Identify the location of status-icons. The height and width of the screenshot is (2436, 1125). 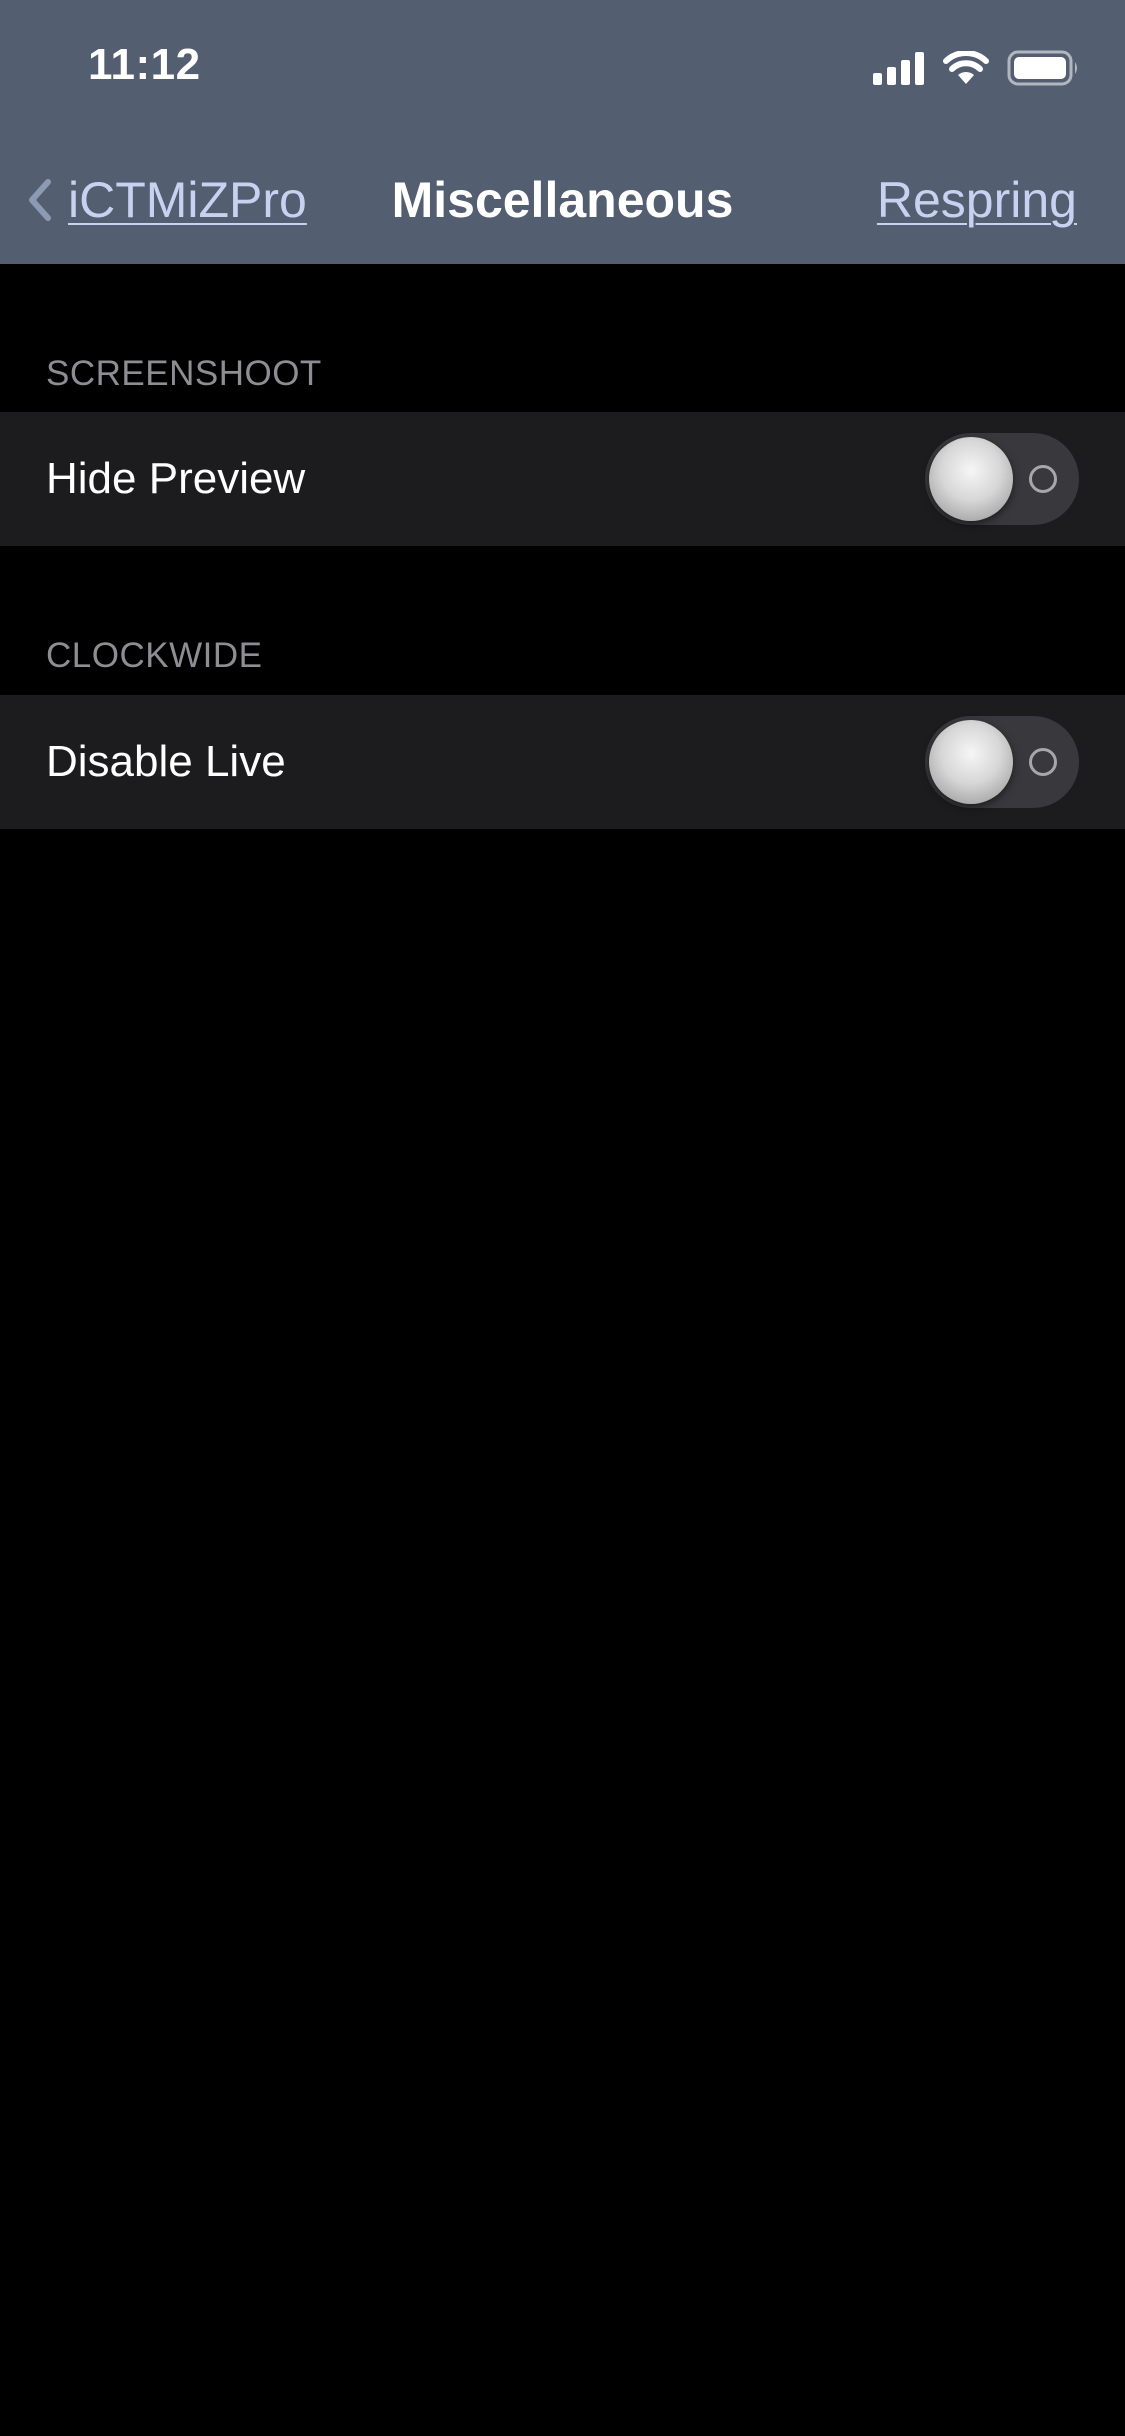
(977, 68).